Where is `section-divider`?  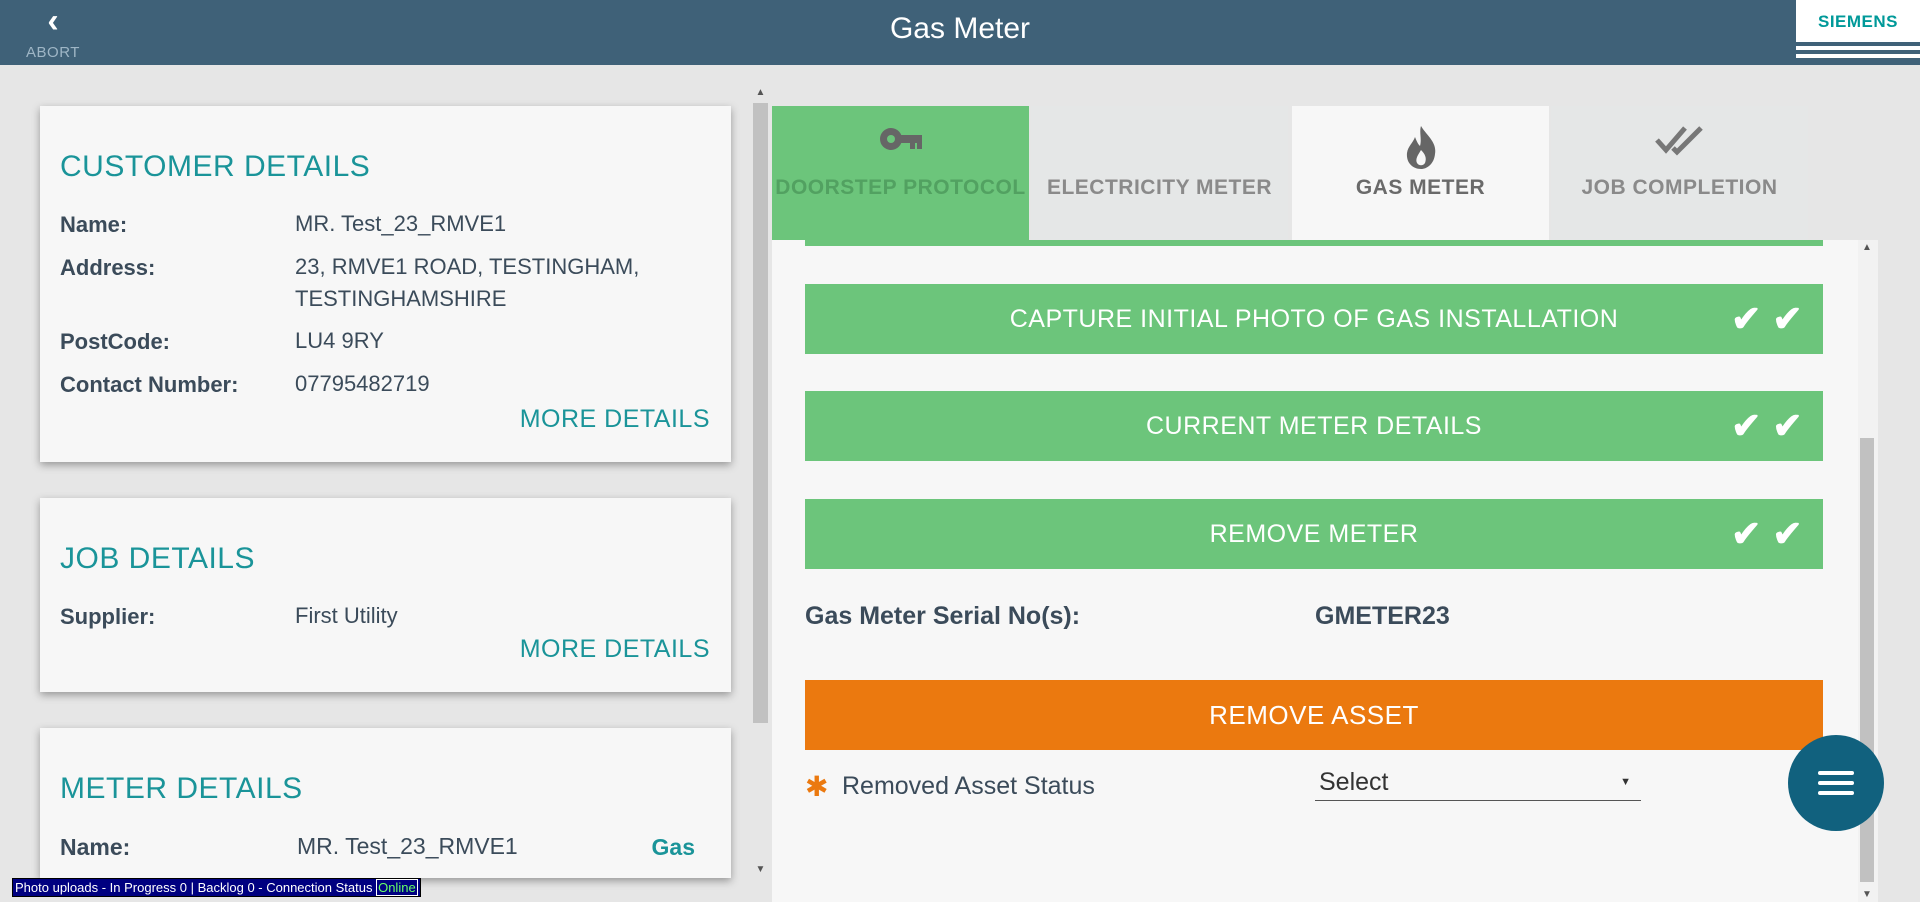
section-divider is located at coordinates (1314, 243).